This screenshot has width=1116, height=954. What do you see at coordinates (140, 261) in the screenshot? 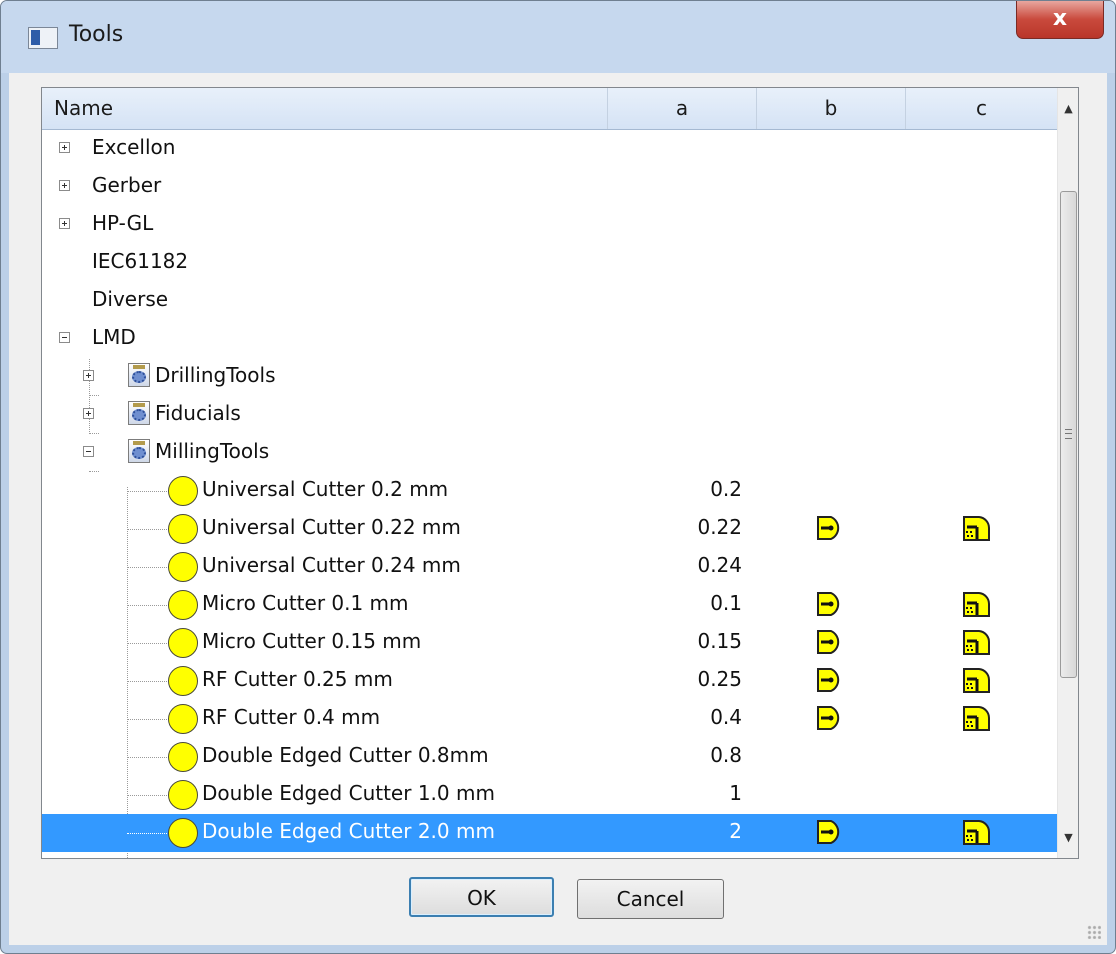
I see `row-label: IEC61182` at bounding box center [140, 261].